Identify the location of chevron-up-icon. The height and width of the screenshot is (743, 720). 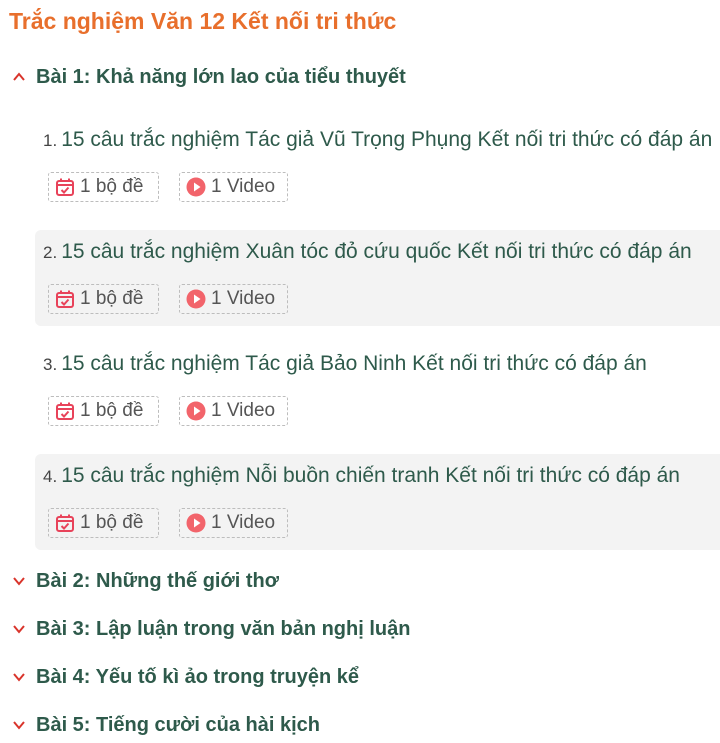
(19, 76).